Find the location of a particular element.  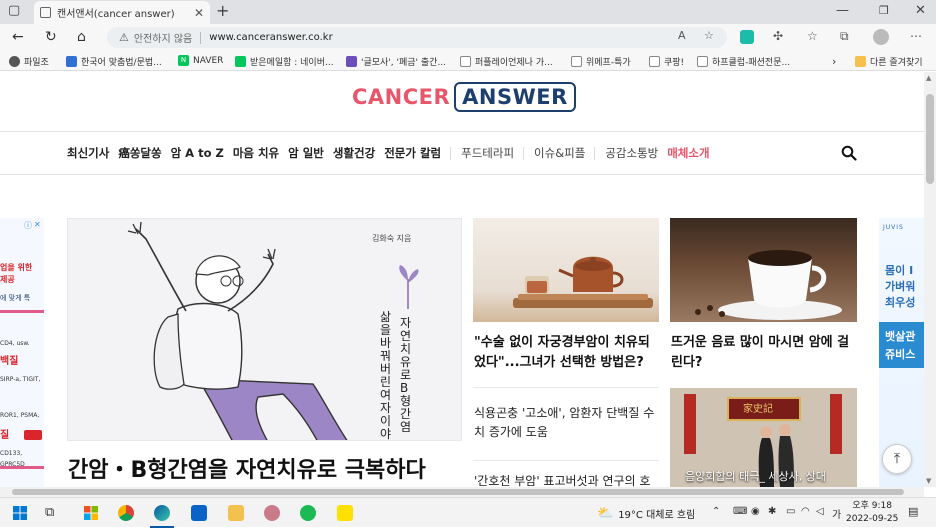

more-menu-icon: ⋯ is located at coordinates (916, 36).